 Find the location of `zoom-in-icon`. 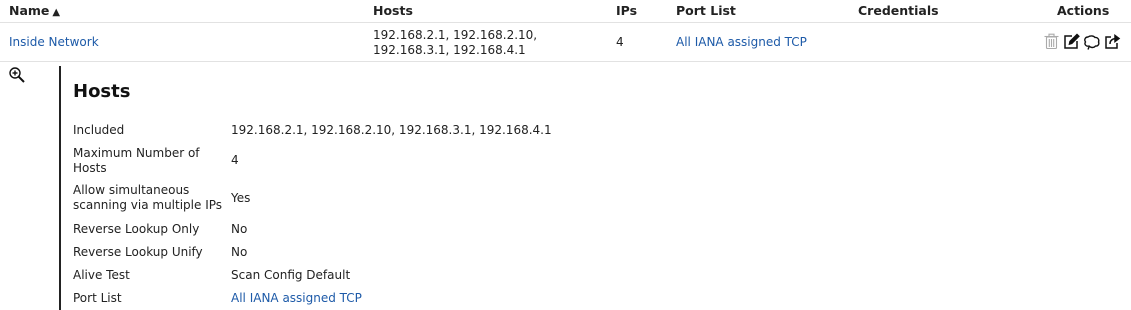

zoom-in-icon is located at coordinates (17, 75).